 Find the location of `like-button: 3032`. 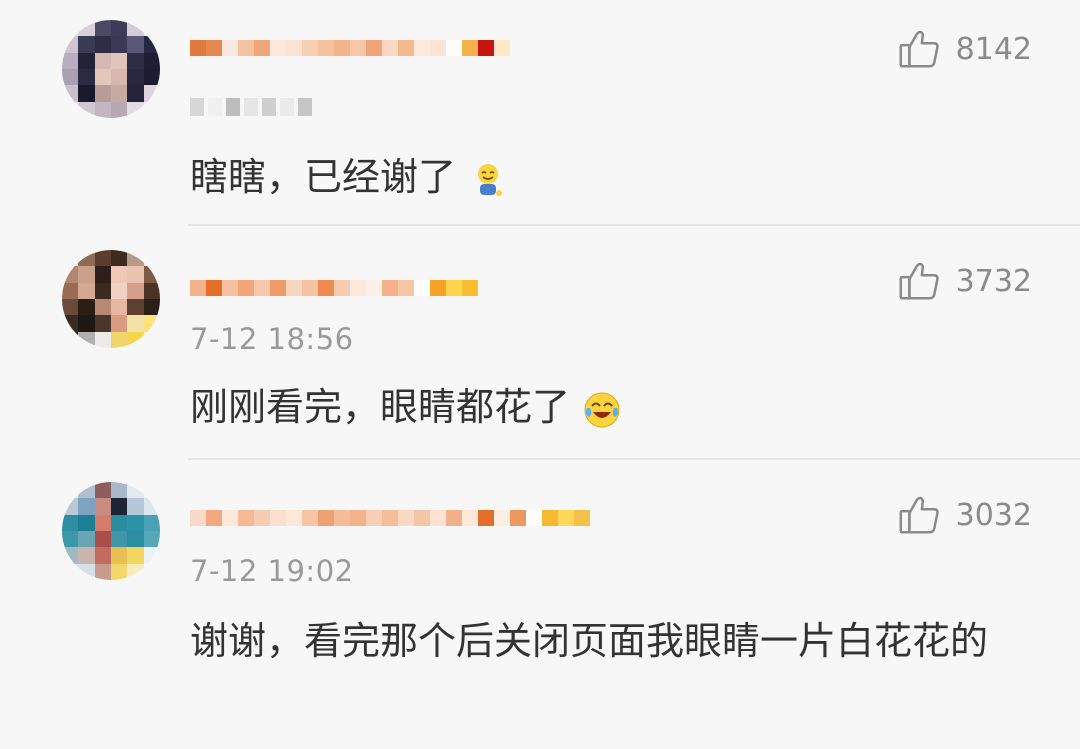

like-button: 3032 is located at coordinates (964, 515).